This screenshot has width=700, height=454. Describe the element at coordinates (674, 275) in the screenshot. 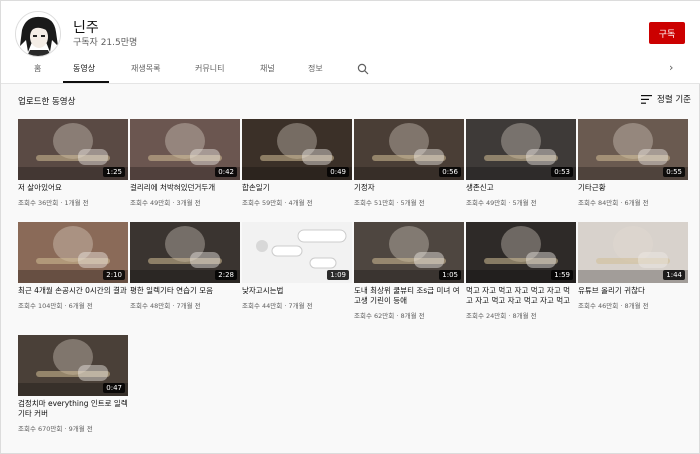

I see `video-duration: 1:44` at that location.